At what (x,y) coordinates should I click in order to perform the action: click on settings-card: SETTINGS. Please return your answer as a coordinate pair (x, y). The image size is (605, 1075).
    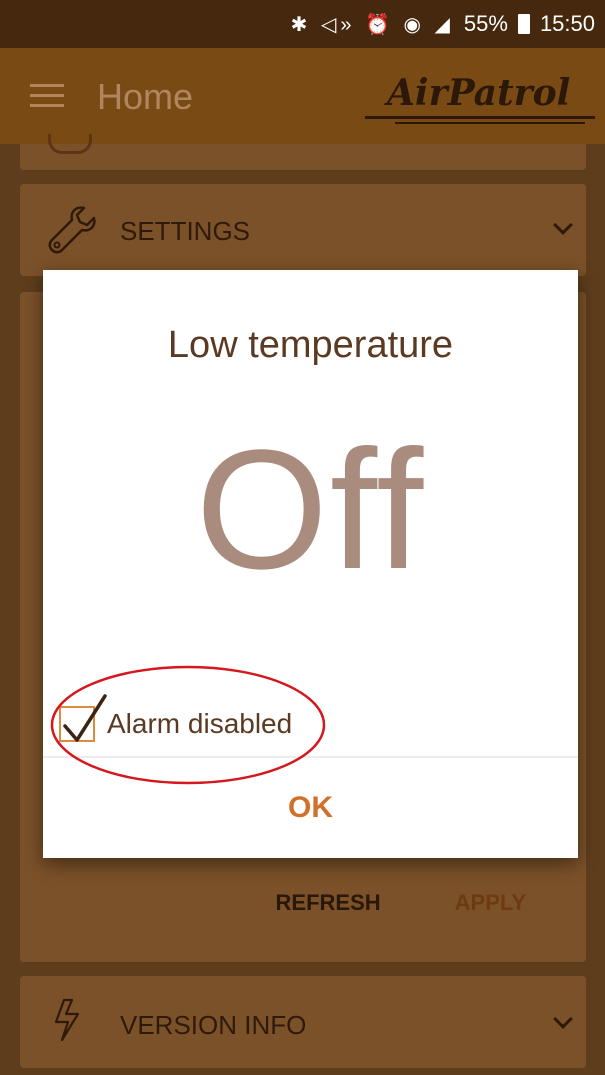
    Looking at the image, I should click on (303, 230).